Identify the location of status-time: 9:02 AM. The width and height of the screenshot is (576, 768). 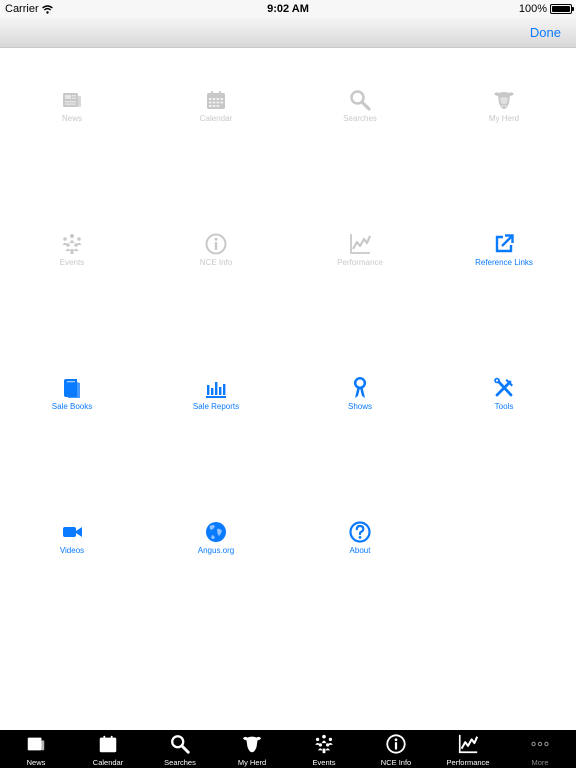
(288, 9).